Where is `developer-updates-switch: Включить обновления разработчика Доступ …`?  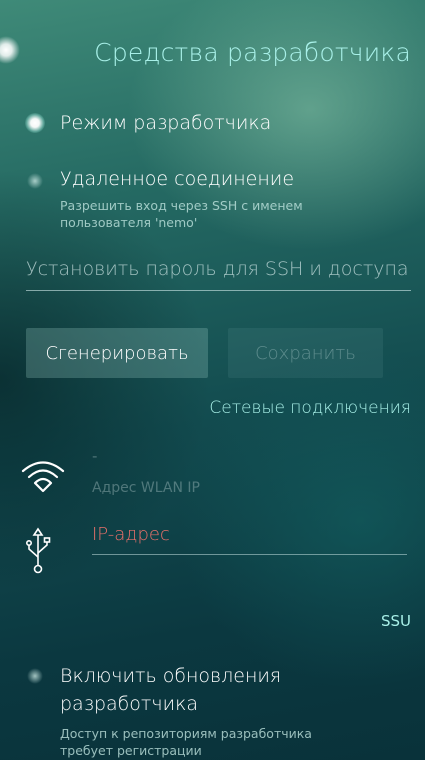
developer-updates-switch: Включить обновления разработчика Доступ … is located at coordinates (212, 711).